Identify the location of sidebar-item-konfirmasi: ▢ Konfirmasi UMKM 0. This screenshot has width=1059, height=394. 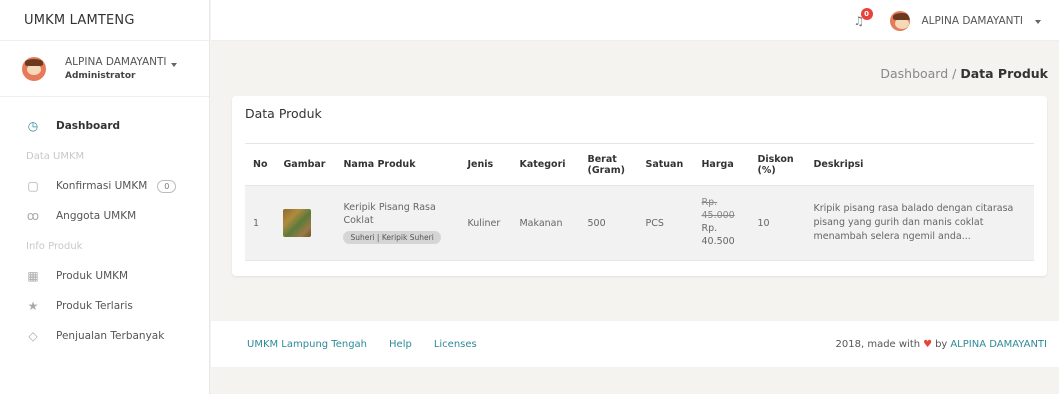
(104, 186).